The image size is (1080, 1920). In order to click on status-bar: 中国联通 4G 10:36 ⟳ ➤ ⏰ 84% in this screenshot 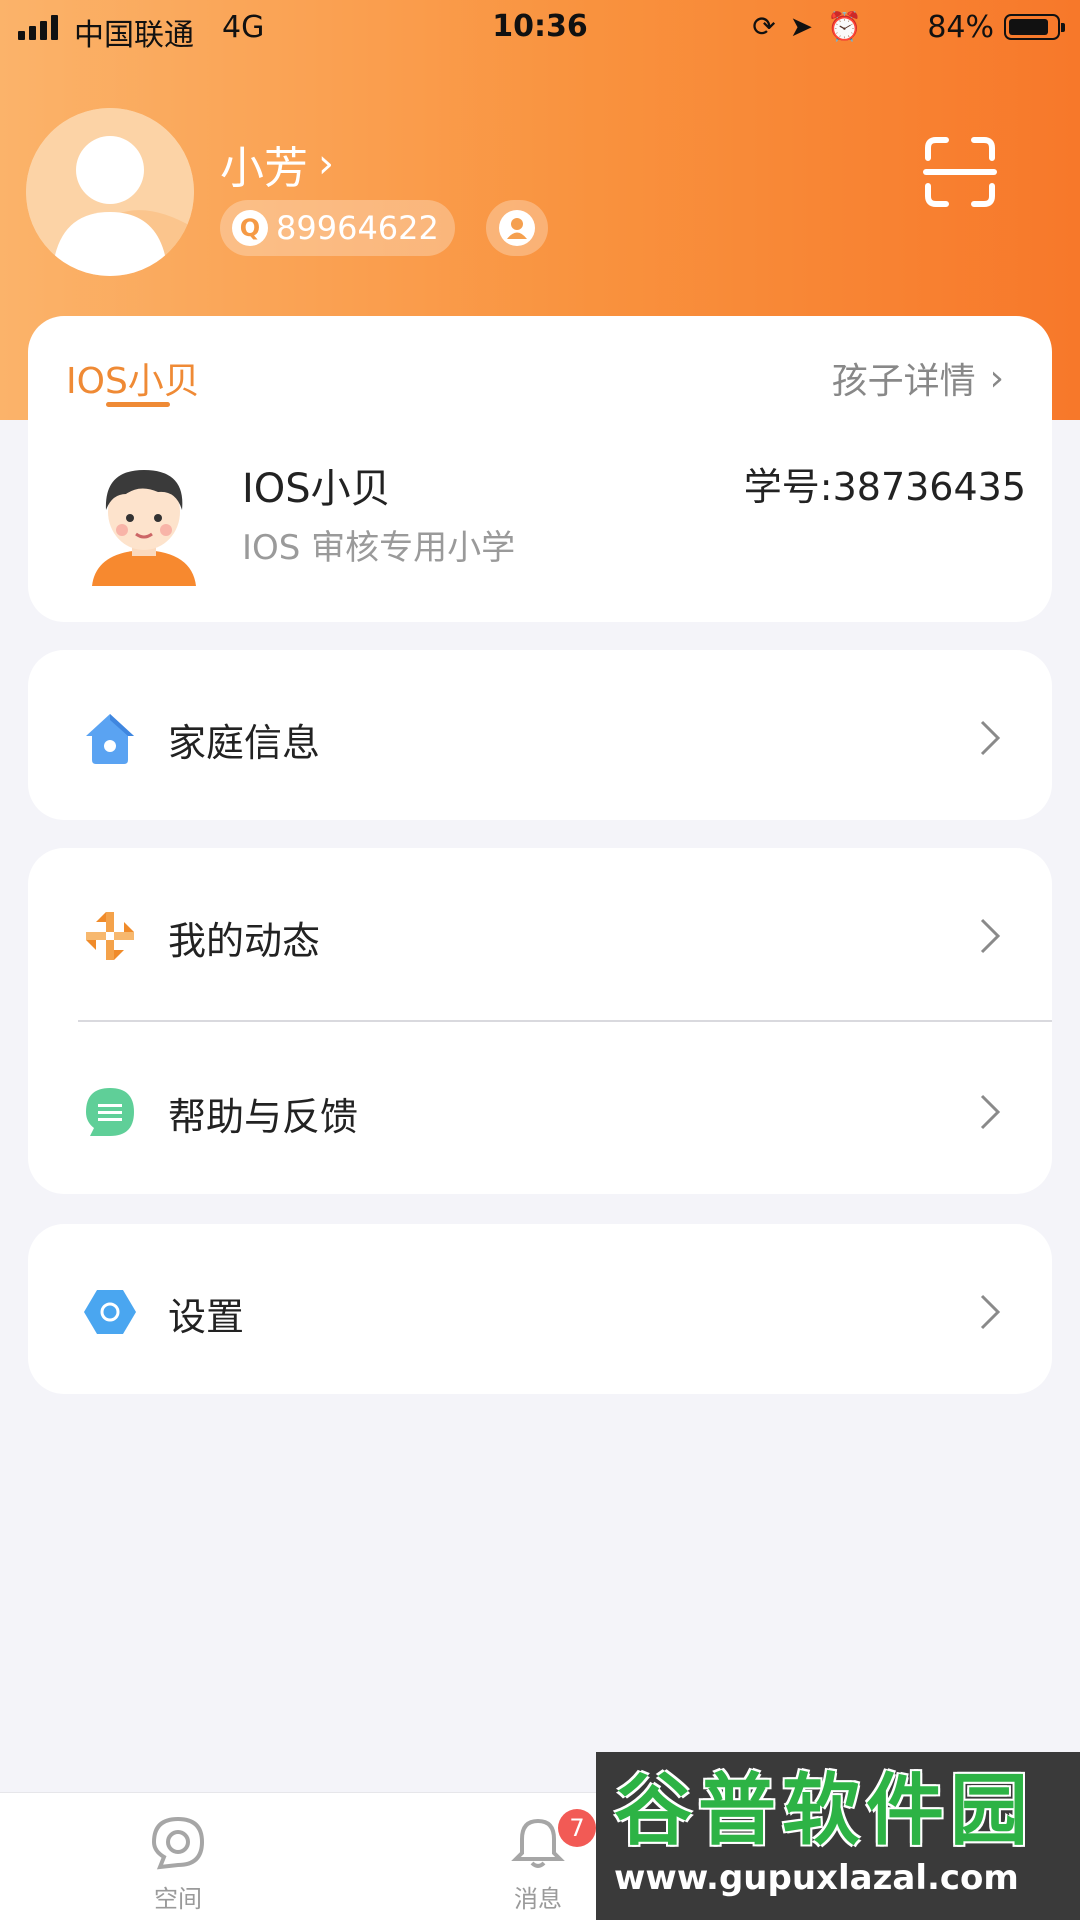, I will do `click(540, 28)`.